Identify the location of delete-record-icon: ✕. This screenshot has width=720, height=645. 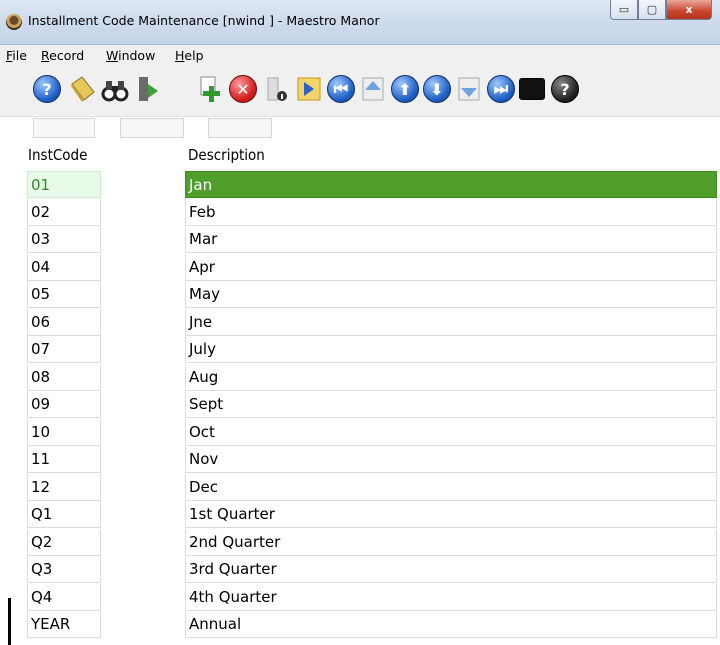
(243, 89).